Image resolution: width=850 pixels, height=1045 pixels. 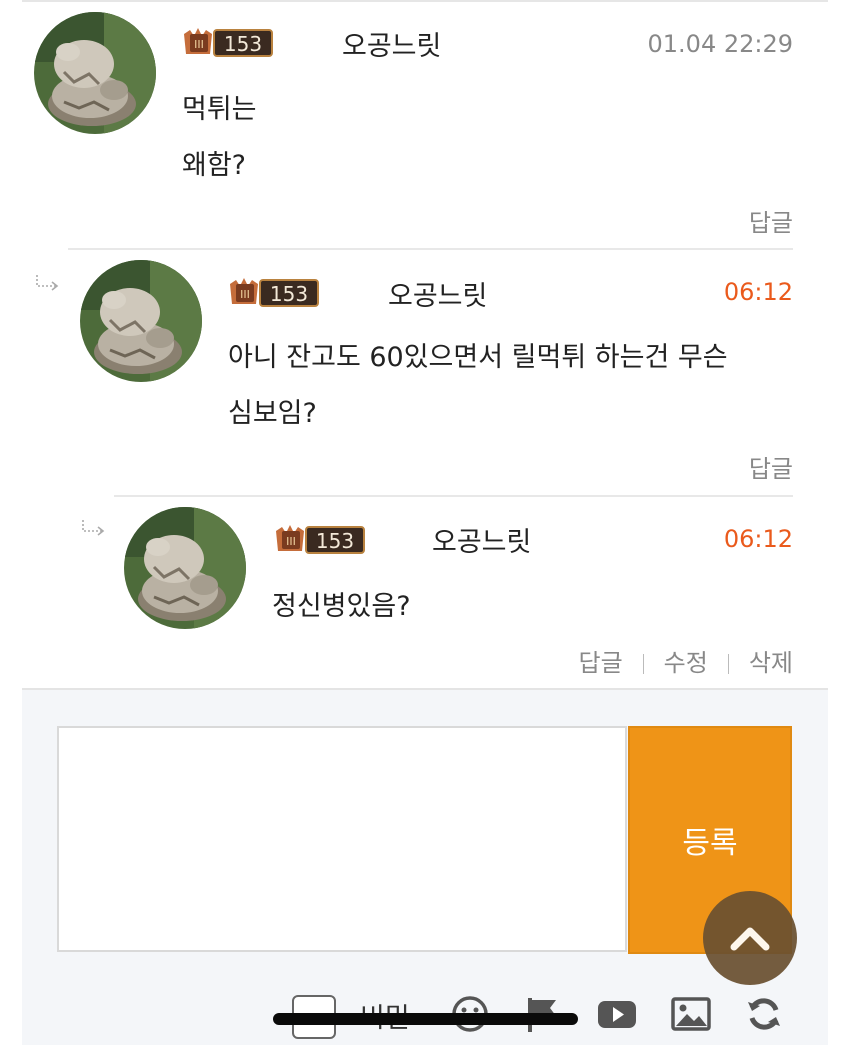 What do you see at coordinates (219, 109) in the screenshot?
I see `comment-line: 먹튀는` at bounding box center [219, 109].